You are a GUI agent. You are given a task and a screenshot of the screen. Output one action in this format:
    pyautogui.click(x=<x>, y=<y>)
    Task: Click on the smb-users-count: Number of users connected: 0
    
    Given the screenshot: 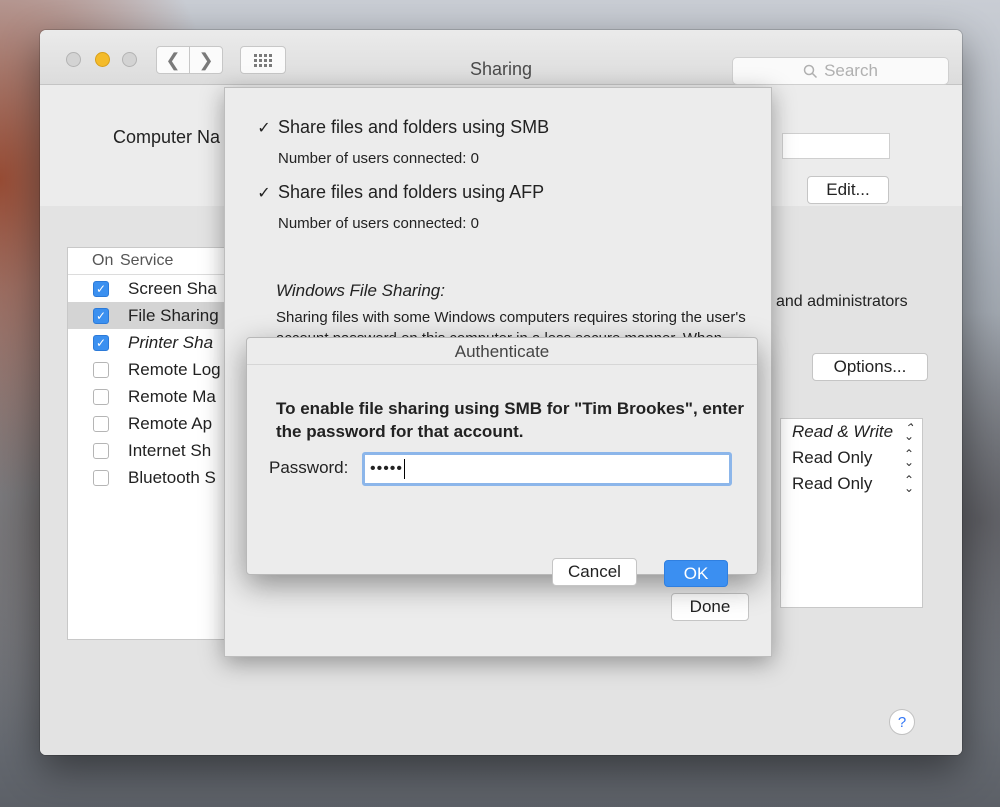 What is the action you would take?
    pyautogui.click(x=378, y=158)
    